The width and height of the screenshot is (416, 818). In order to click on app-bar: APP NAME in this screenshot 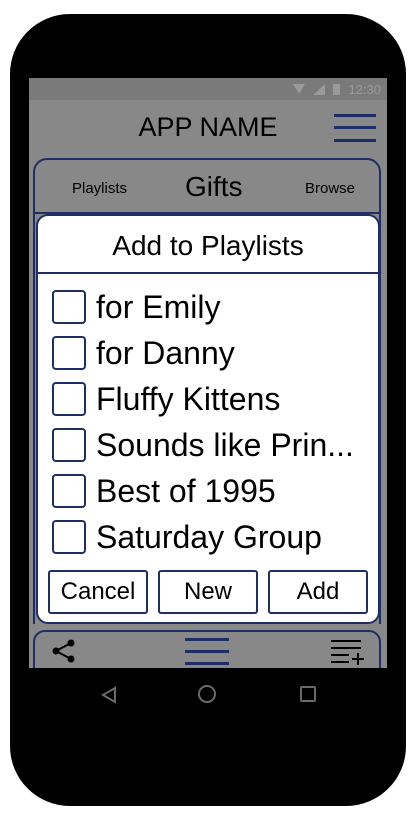, I will do `click(208, 128)`.